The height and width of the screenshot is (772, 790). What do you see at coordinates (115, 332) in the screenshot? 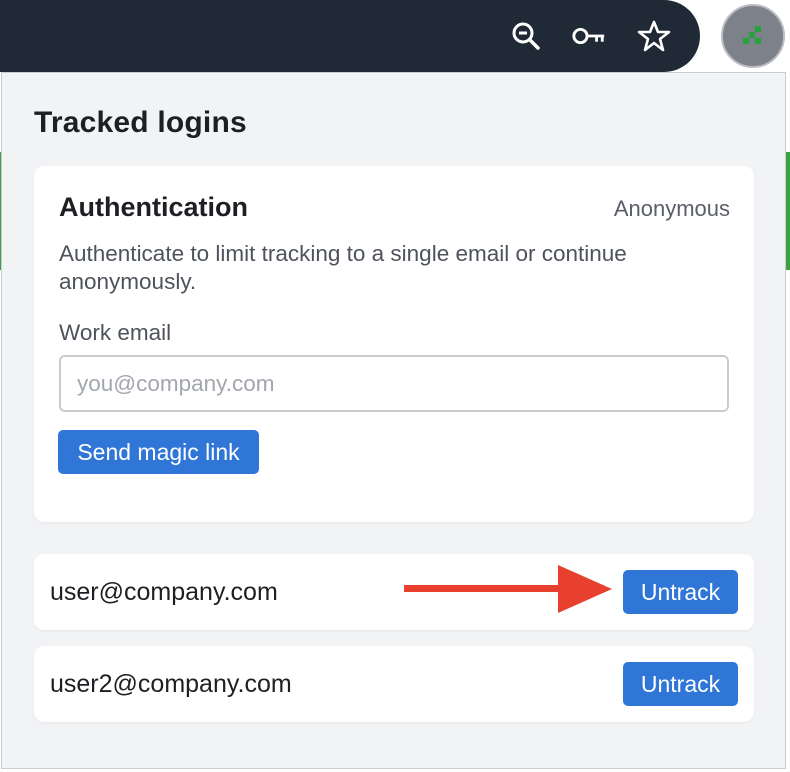
I see `work-email-label: Work email` at bounding box center [115, 332].